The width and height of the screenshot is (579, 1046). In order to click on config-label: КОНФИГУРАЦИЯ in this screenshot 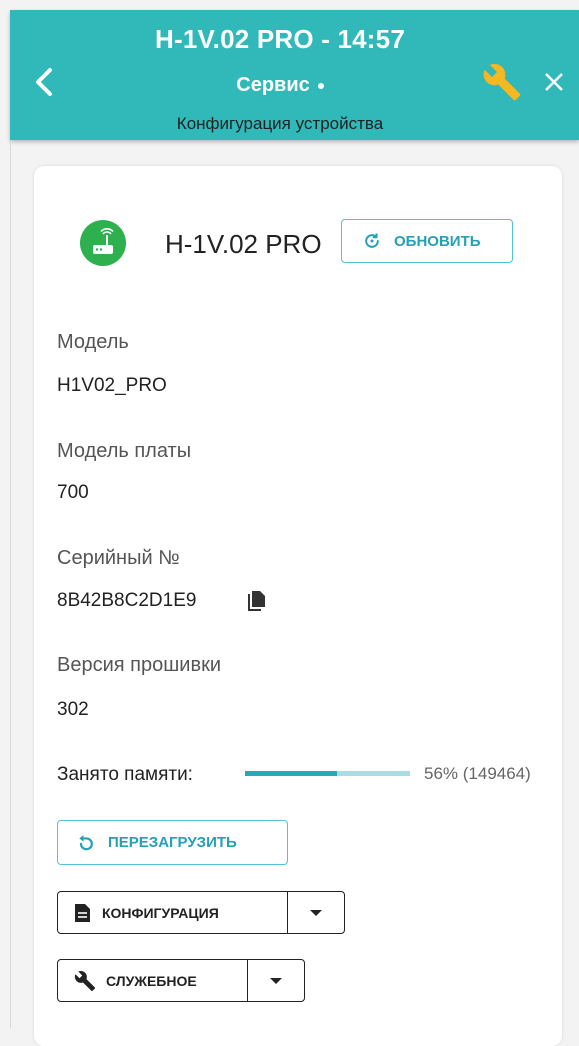, I will do `click(160, 912)`.